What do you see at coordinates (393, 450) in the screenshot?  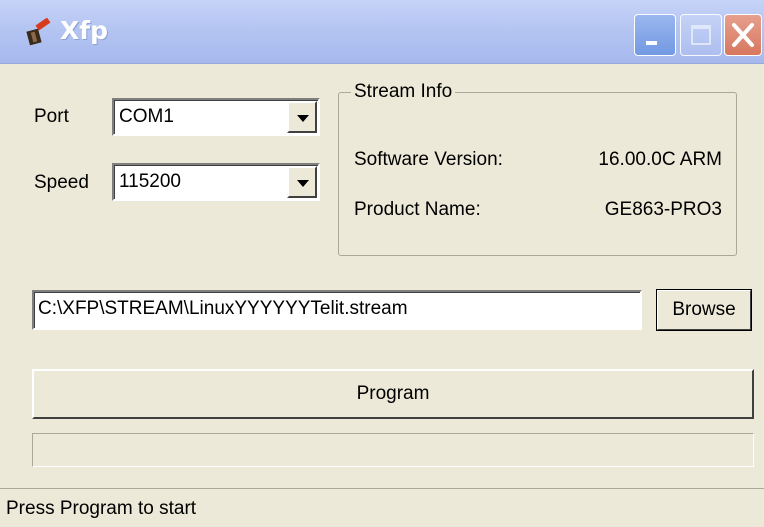 I see `progress-bar` at bounding box center [393, 450].